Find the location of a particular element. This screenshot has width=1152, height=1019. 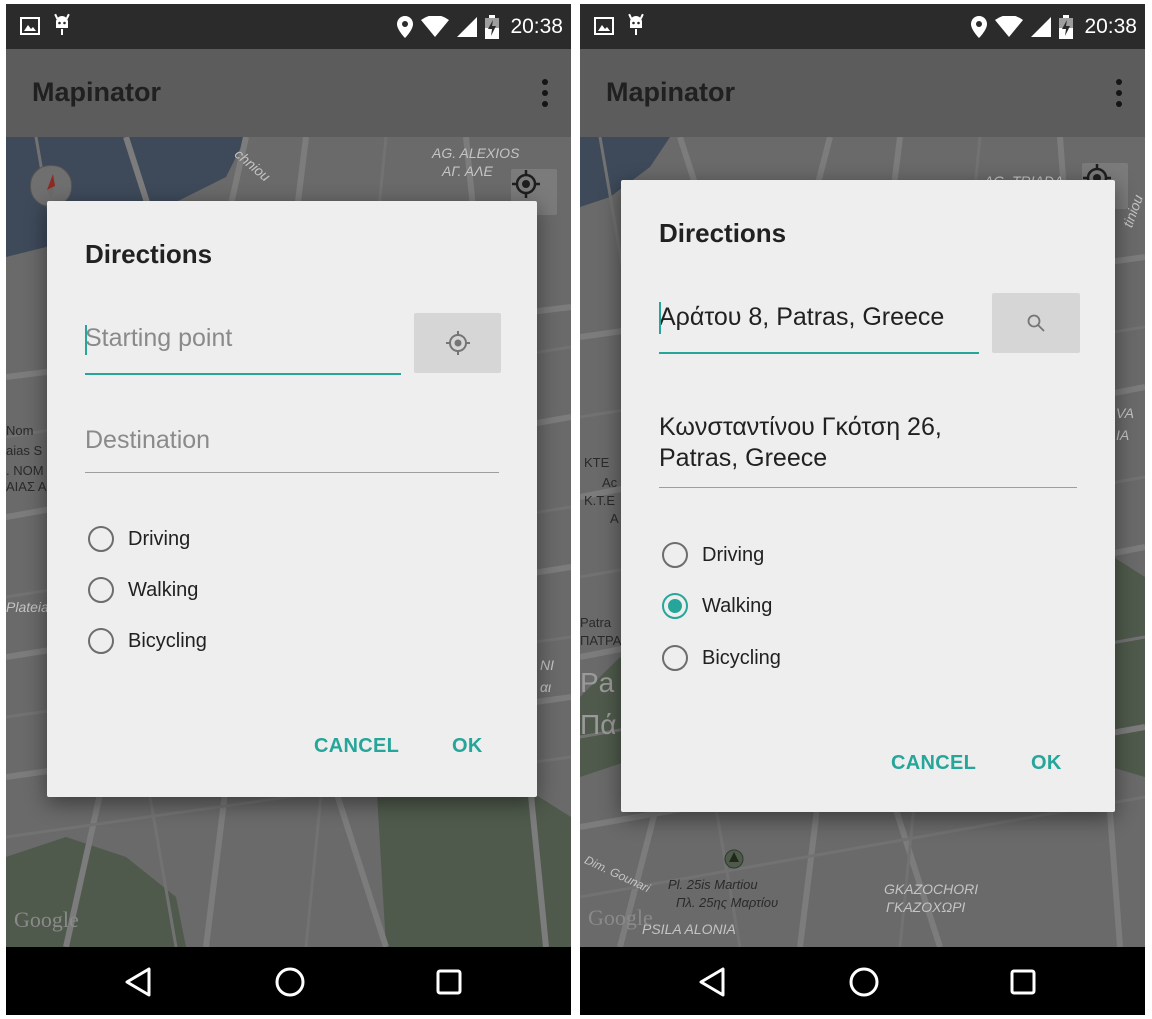

compass-icon is located at coordinates (51, 186).